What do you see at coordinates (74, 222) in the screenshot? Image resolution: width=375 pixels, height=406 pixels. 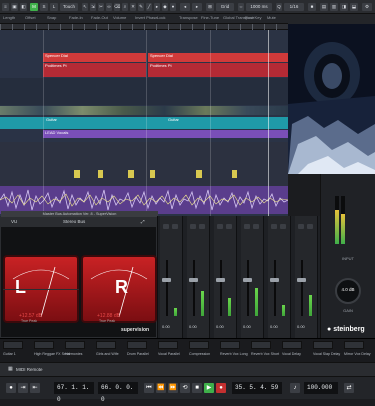 I see `bus-select: Stereo Bus` at bounding box center [74, 222].